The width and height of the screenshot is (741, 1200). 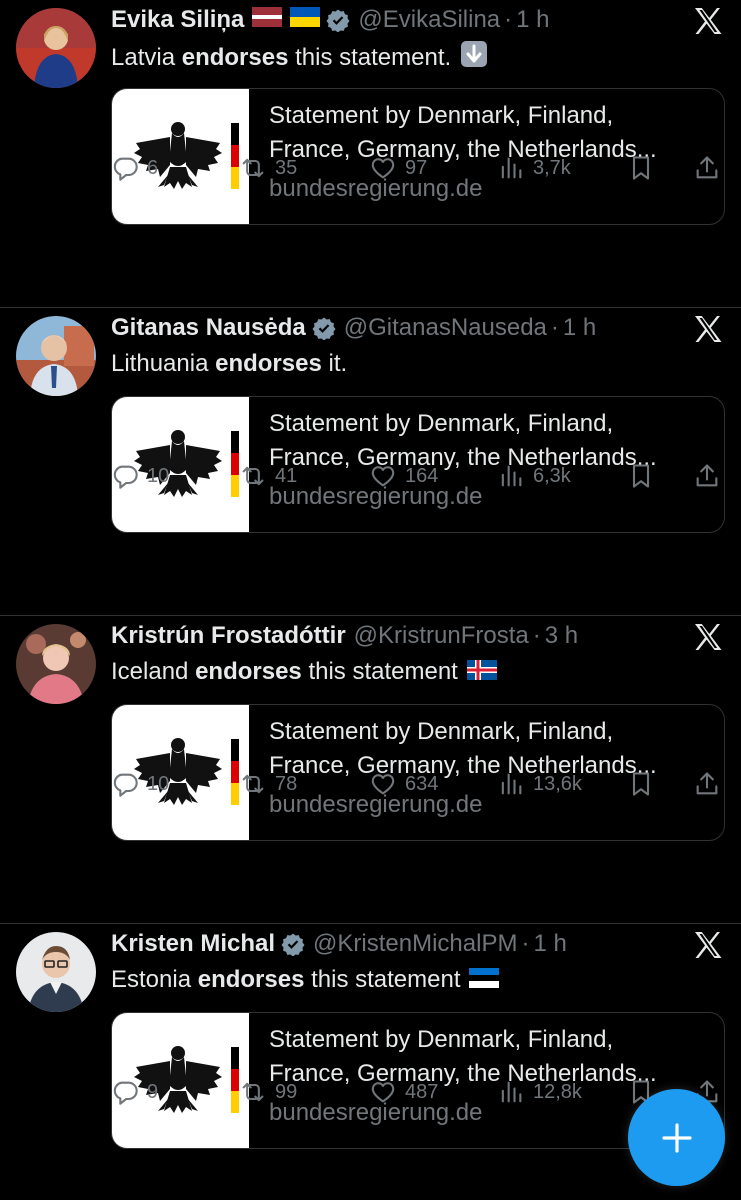 What do you see at coordinates (286, 475) in the screenshot?
I see `repost-count: 41` at bounding box center [286, 475].